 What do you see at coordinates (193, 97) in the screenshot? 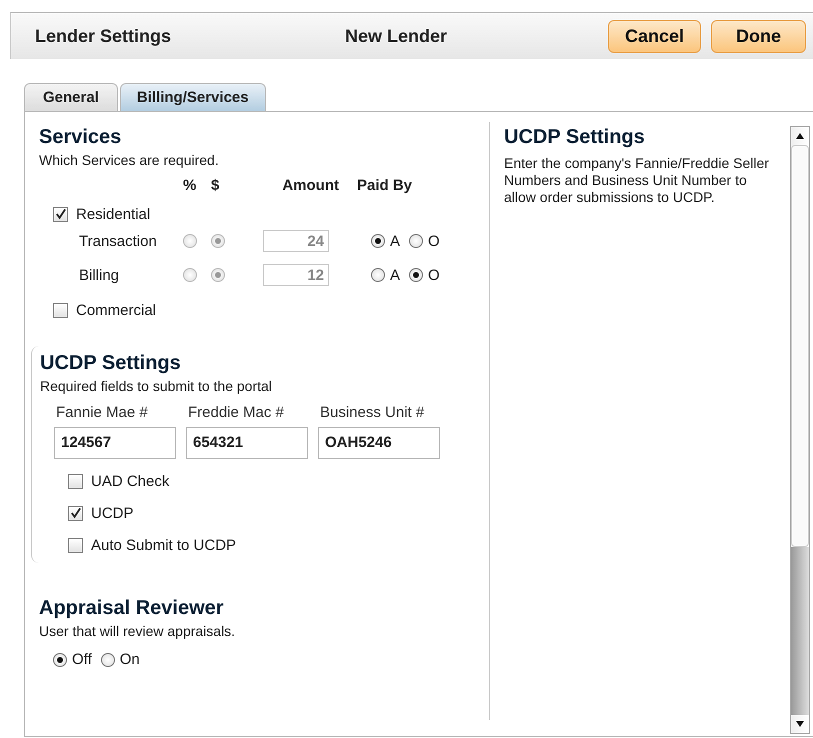
I see `tab: Billing/Services` at bounding box center [193, 97].